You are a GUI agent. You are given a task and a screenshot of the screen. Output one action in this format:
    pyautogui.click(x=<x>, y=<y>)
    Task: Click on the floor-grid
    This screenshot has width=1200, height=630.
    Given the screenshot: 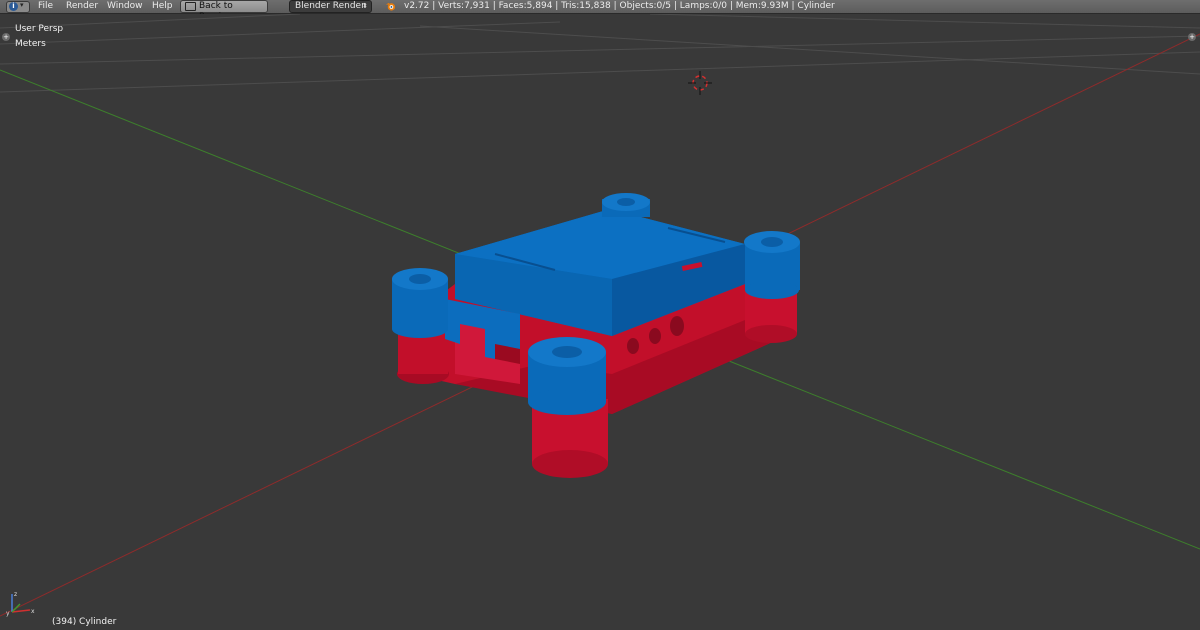 What is the action you would take?
    pyautogui.click(x=600, y=53)
    